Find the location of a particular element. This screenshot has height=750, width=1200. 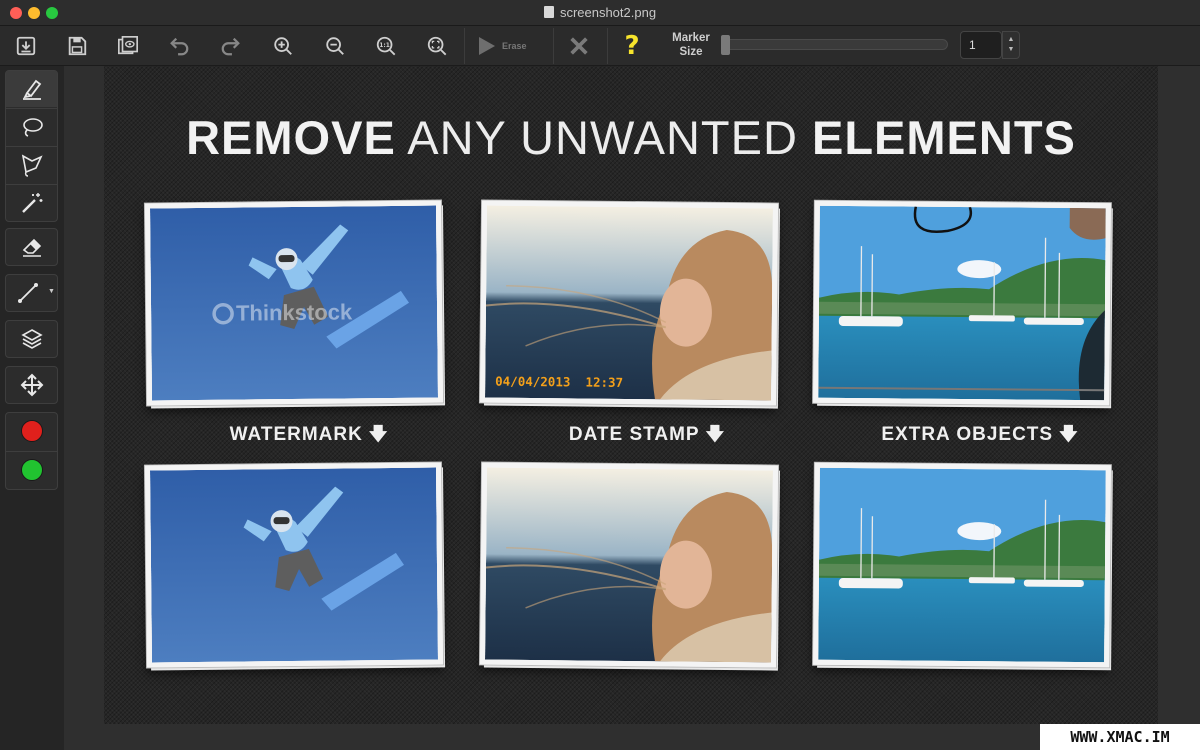

green-color-swatch is located at coordinates (31, 470).